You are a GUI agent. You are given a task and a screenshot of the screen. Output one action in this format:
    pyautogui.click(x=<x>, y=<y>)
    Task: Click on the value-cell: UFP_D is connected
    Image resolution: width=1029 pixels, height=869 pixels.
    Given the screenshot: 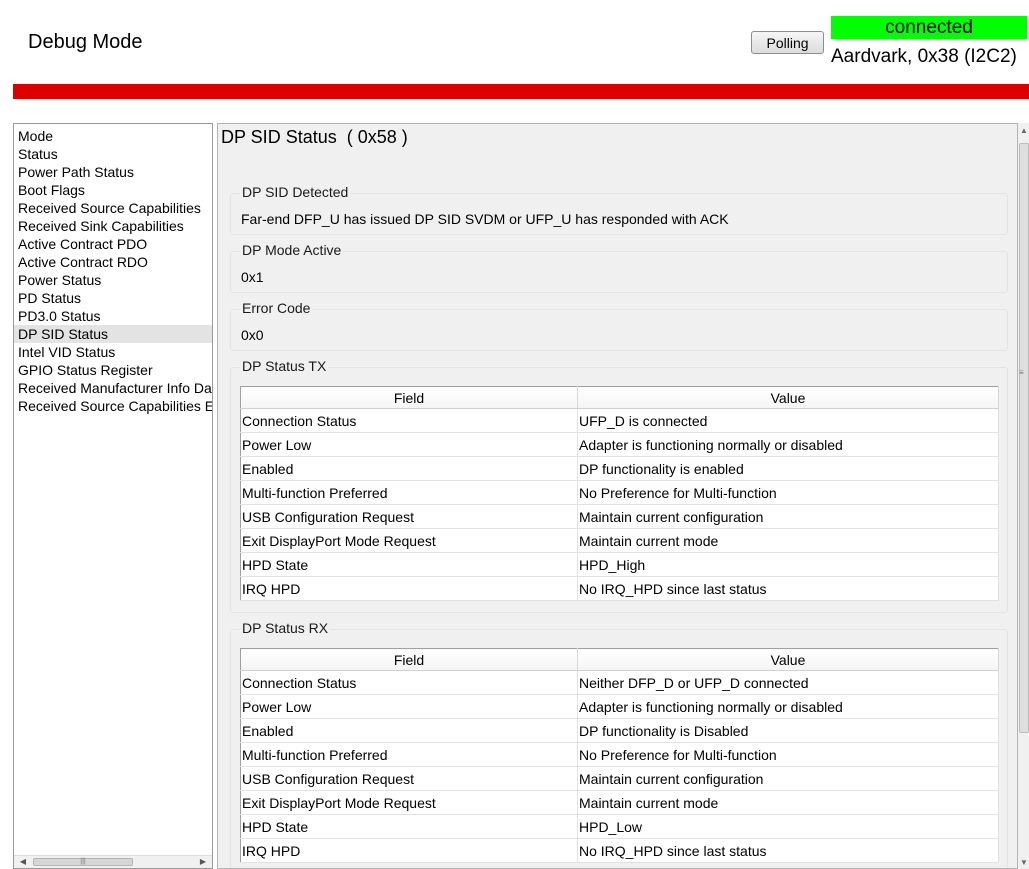 What is the action you would take?
    pyautogui.click(x=788, y=420)
    